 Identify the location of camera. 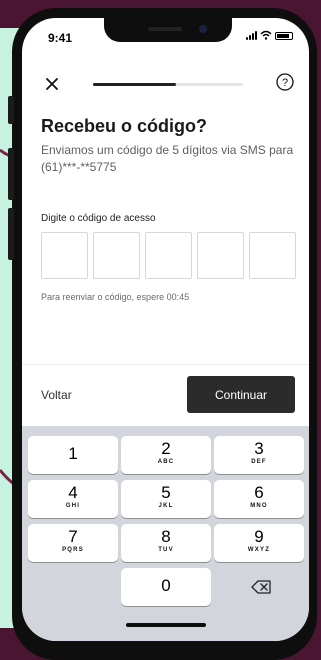
(203, 29).